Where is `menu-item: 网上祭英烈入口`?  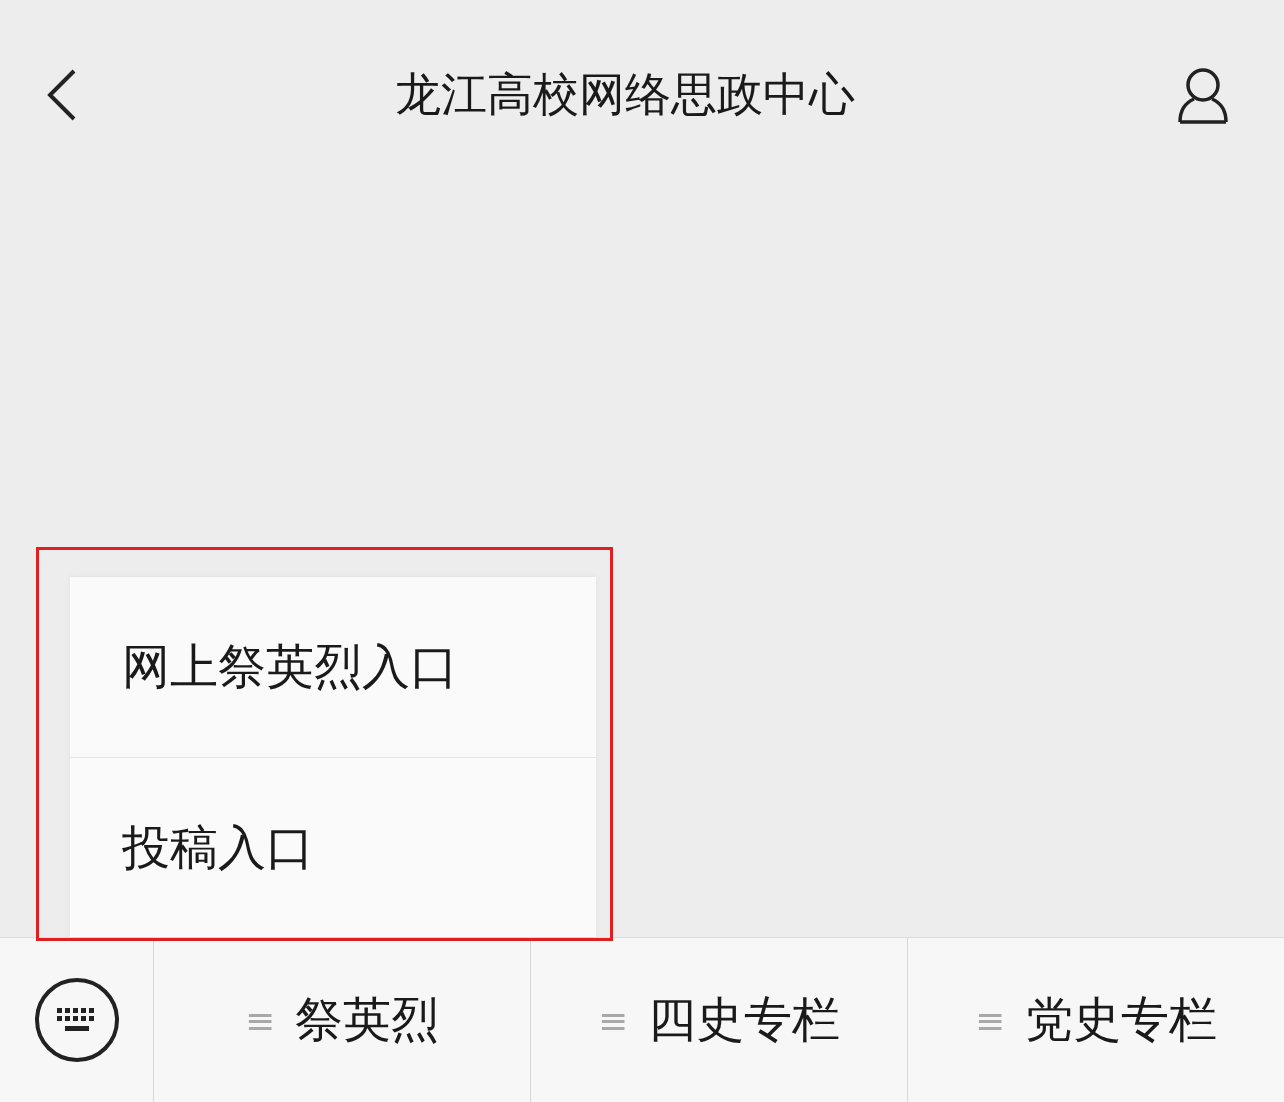
menu-item: 网上祭英烈入口 is located at coordinates (333, 667).